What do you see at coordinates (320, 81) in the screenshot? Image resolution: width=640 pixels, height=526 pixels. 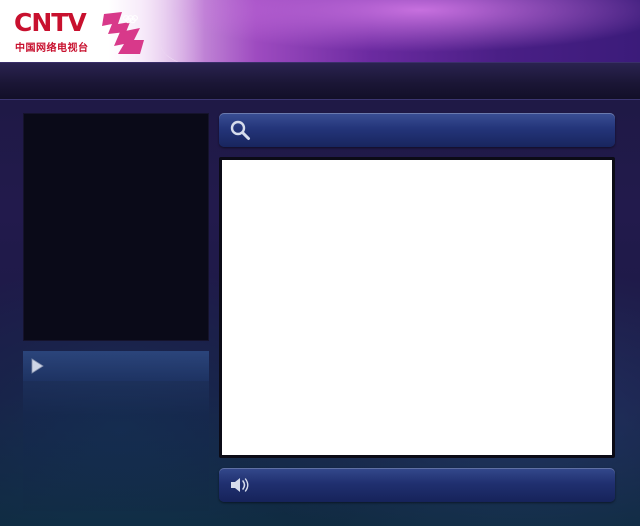 I see `nav-bar` at bounding box center [320, 81].